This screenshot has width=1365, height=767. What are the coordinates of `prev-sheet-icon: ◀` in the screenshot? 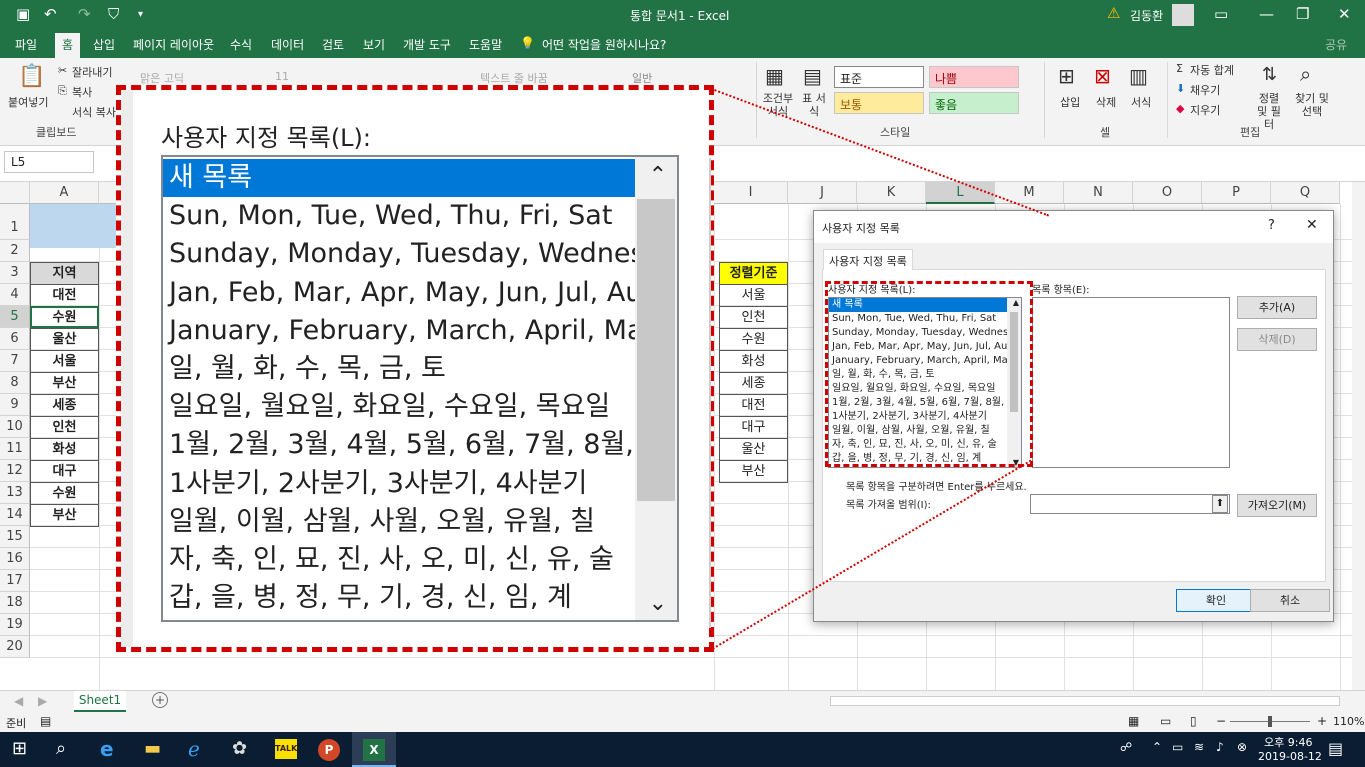 It's located at (18, 701).